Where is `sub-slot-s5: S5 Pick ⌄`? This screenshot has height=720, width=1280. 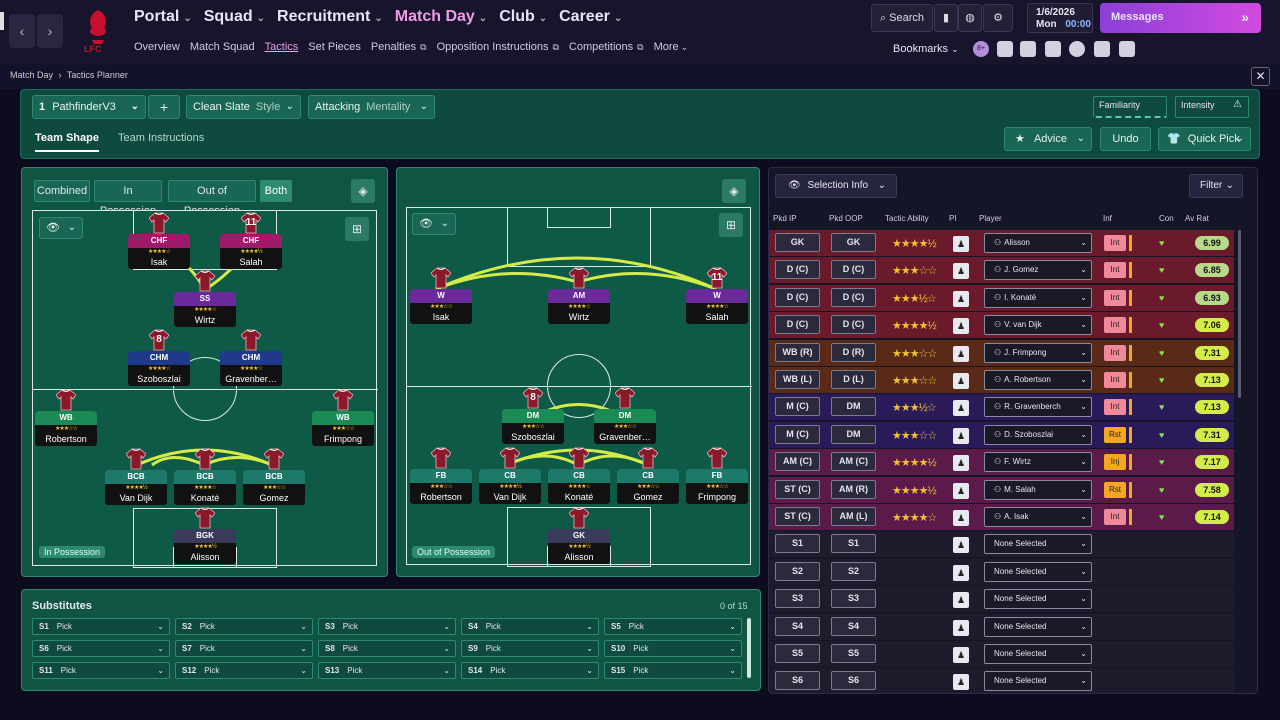
sub-slot-s5: S5 Pick ⌄ is located at coordinates (673, 626).